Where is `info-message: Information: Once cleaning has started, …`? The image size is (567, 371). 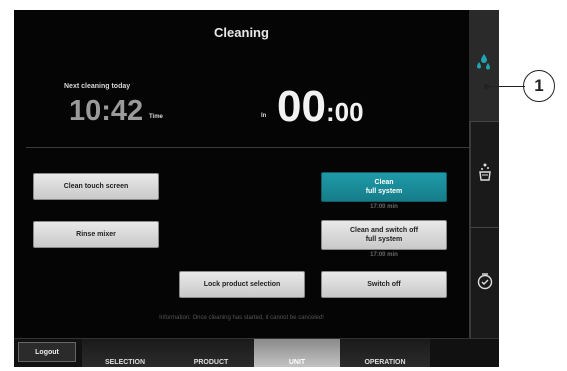 info-message: Information: Once cleaning has started, … is located at coordinates (241, 318).